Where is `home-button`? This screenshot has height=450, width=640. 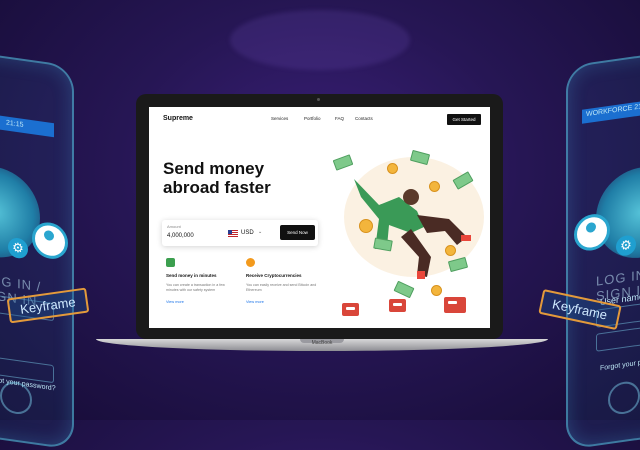
home-button is located at coordinates (624, 398).